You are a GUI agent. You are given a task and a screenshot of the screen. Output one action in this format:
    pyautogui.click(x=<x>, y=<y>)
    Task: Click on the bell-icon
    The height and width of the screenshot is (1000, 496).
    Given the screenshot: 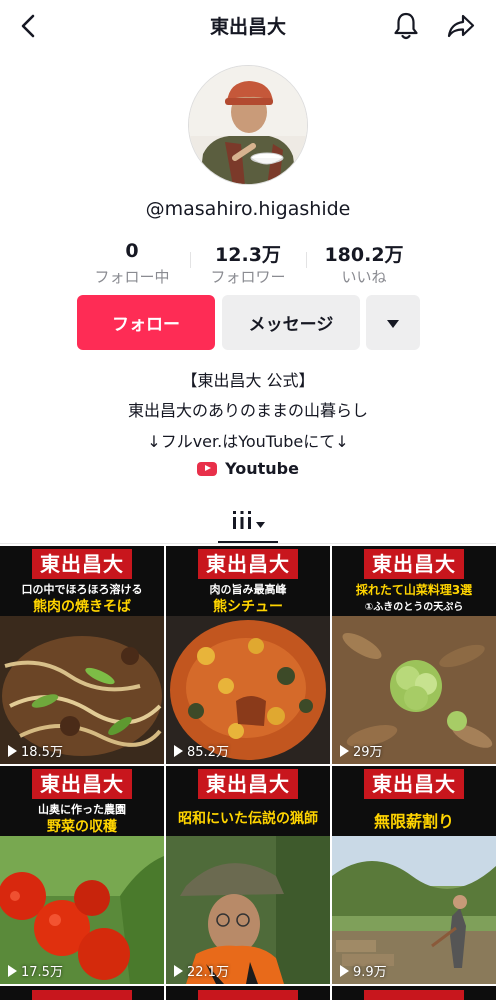 What is the action you would take?
    pyautogui.click(x=406, y=26)
    